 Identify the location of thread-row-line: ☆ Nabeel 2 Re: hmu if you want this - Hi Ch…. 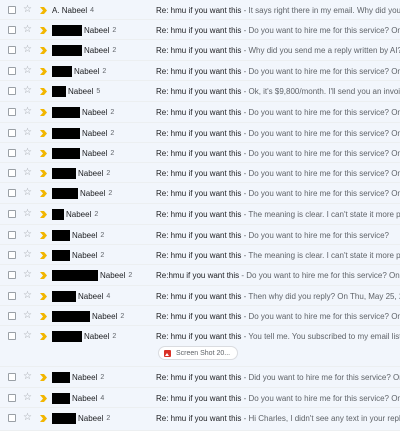
(200, 418).